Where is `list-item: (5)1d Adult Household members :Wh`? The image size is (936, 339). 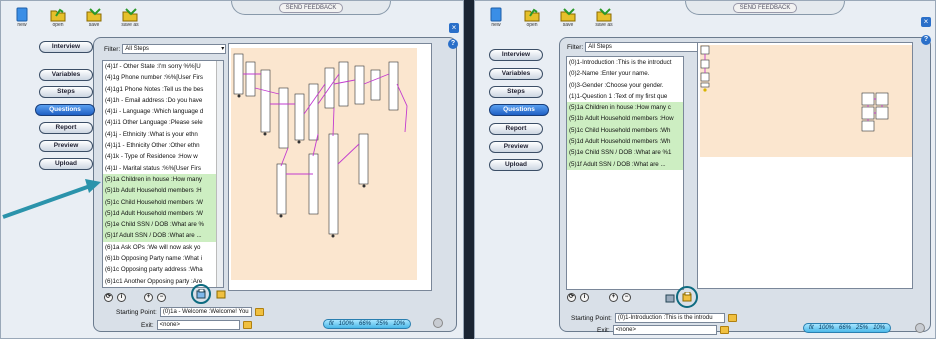 list-item: (5)1d Adult Household members :Wh is located at coordinates (625, 142).